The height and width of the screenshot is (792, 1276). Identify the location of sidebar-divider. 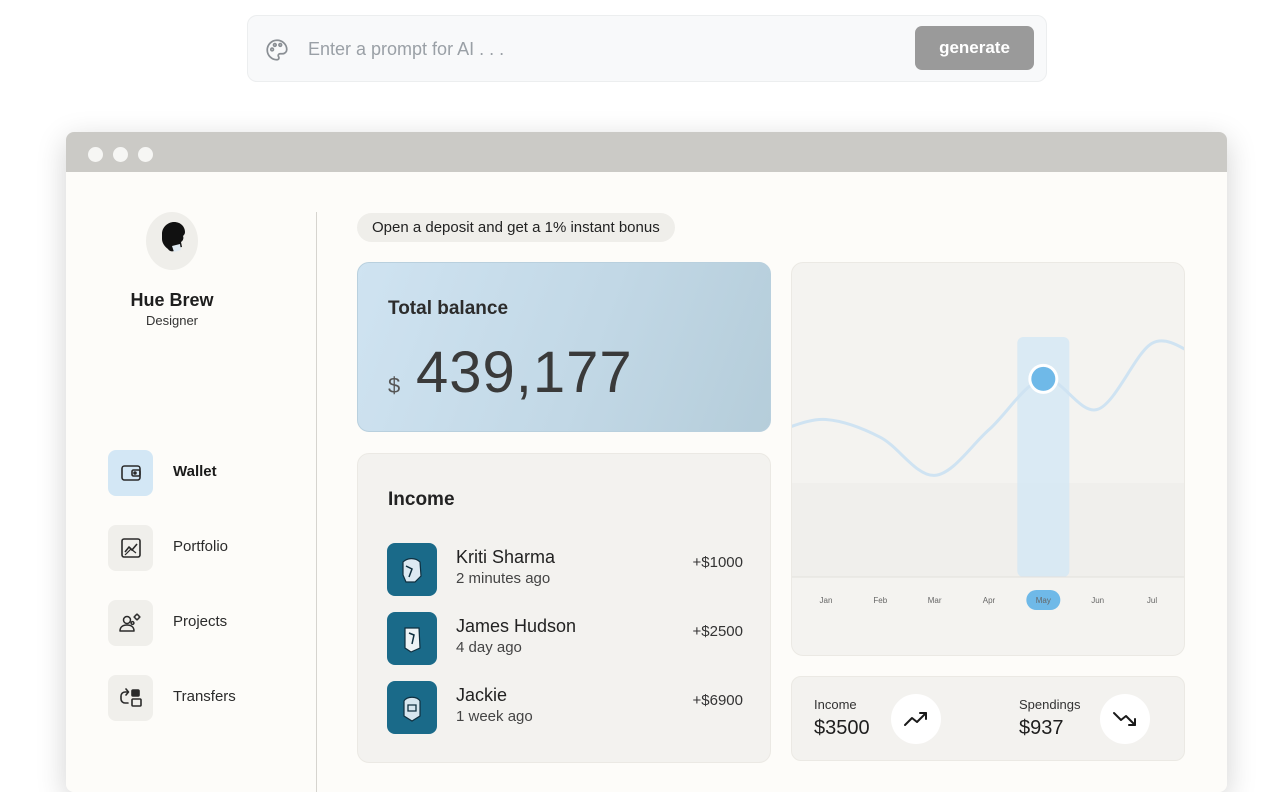
(316, 502).